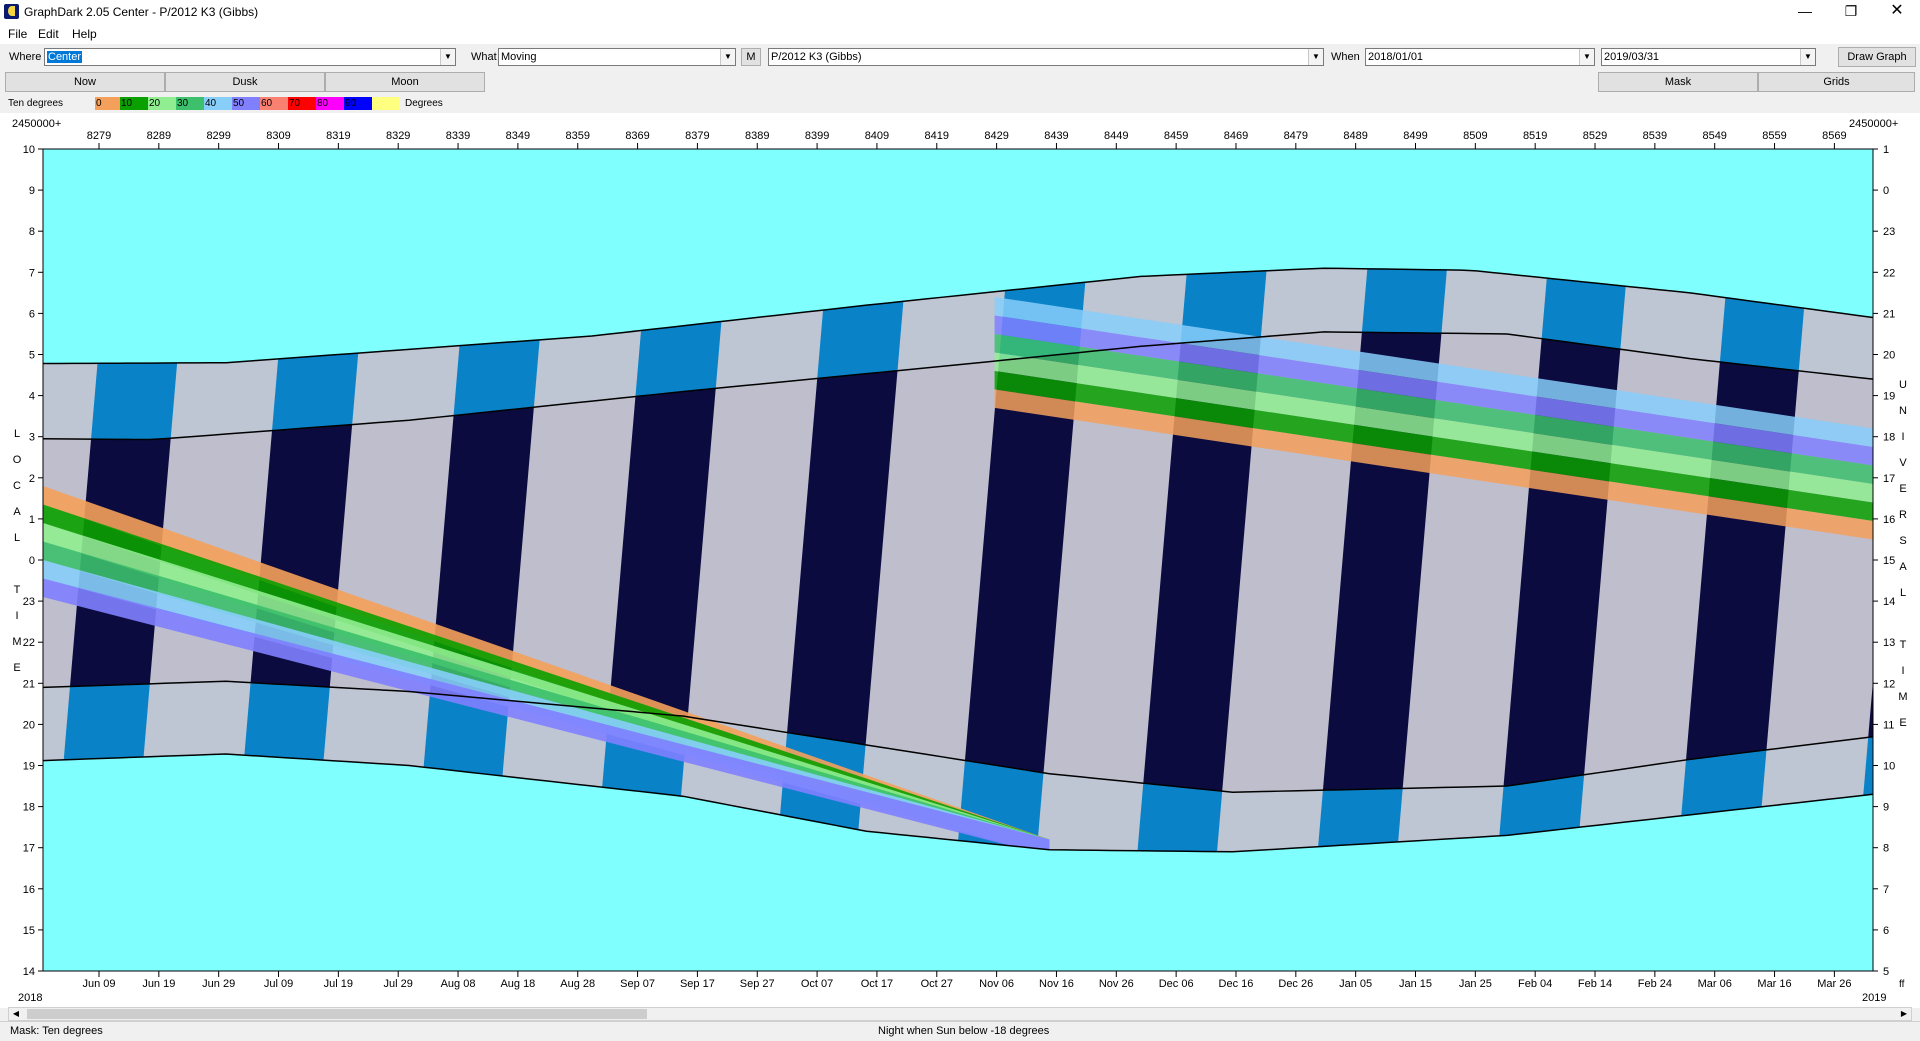  Describe the element at coordinates (190, 103) in the screenshot. I see `legend-item: 30` at that location.